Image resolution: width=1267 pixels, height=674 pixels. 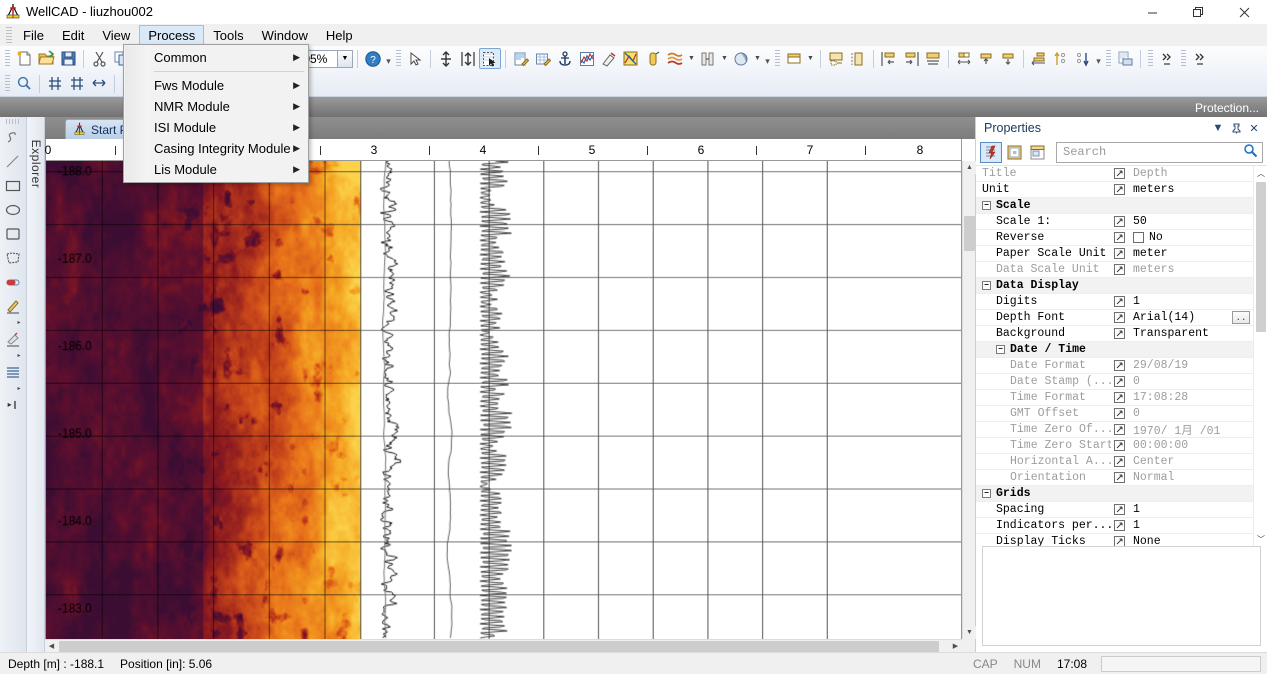 I want to click on property-row: Paper Scale Unit meter, so click(x=1114, y=254).